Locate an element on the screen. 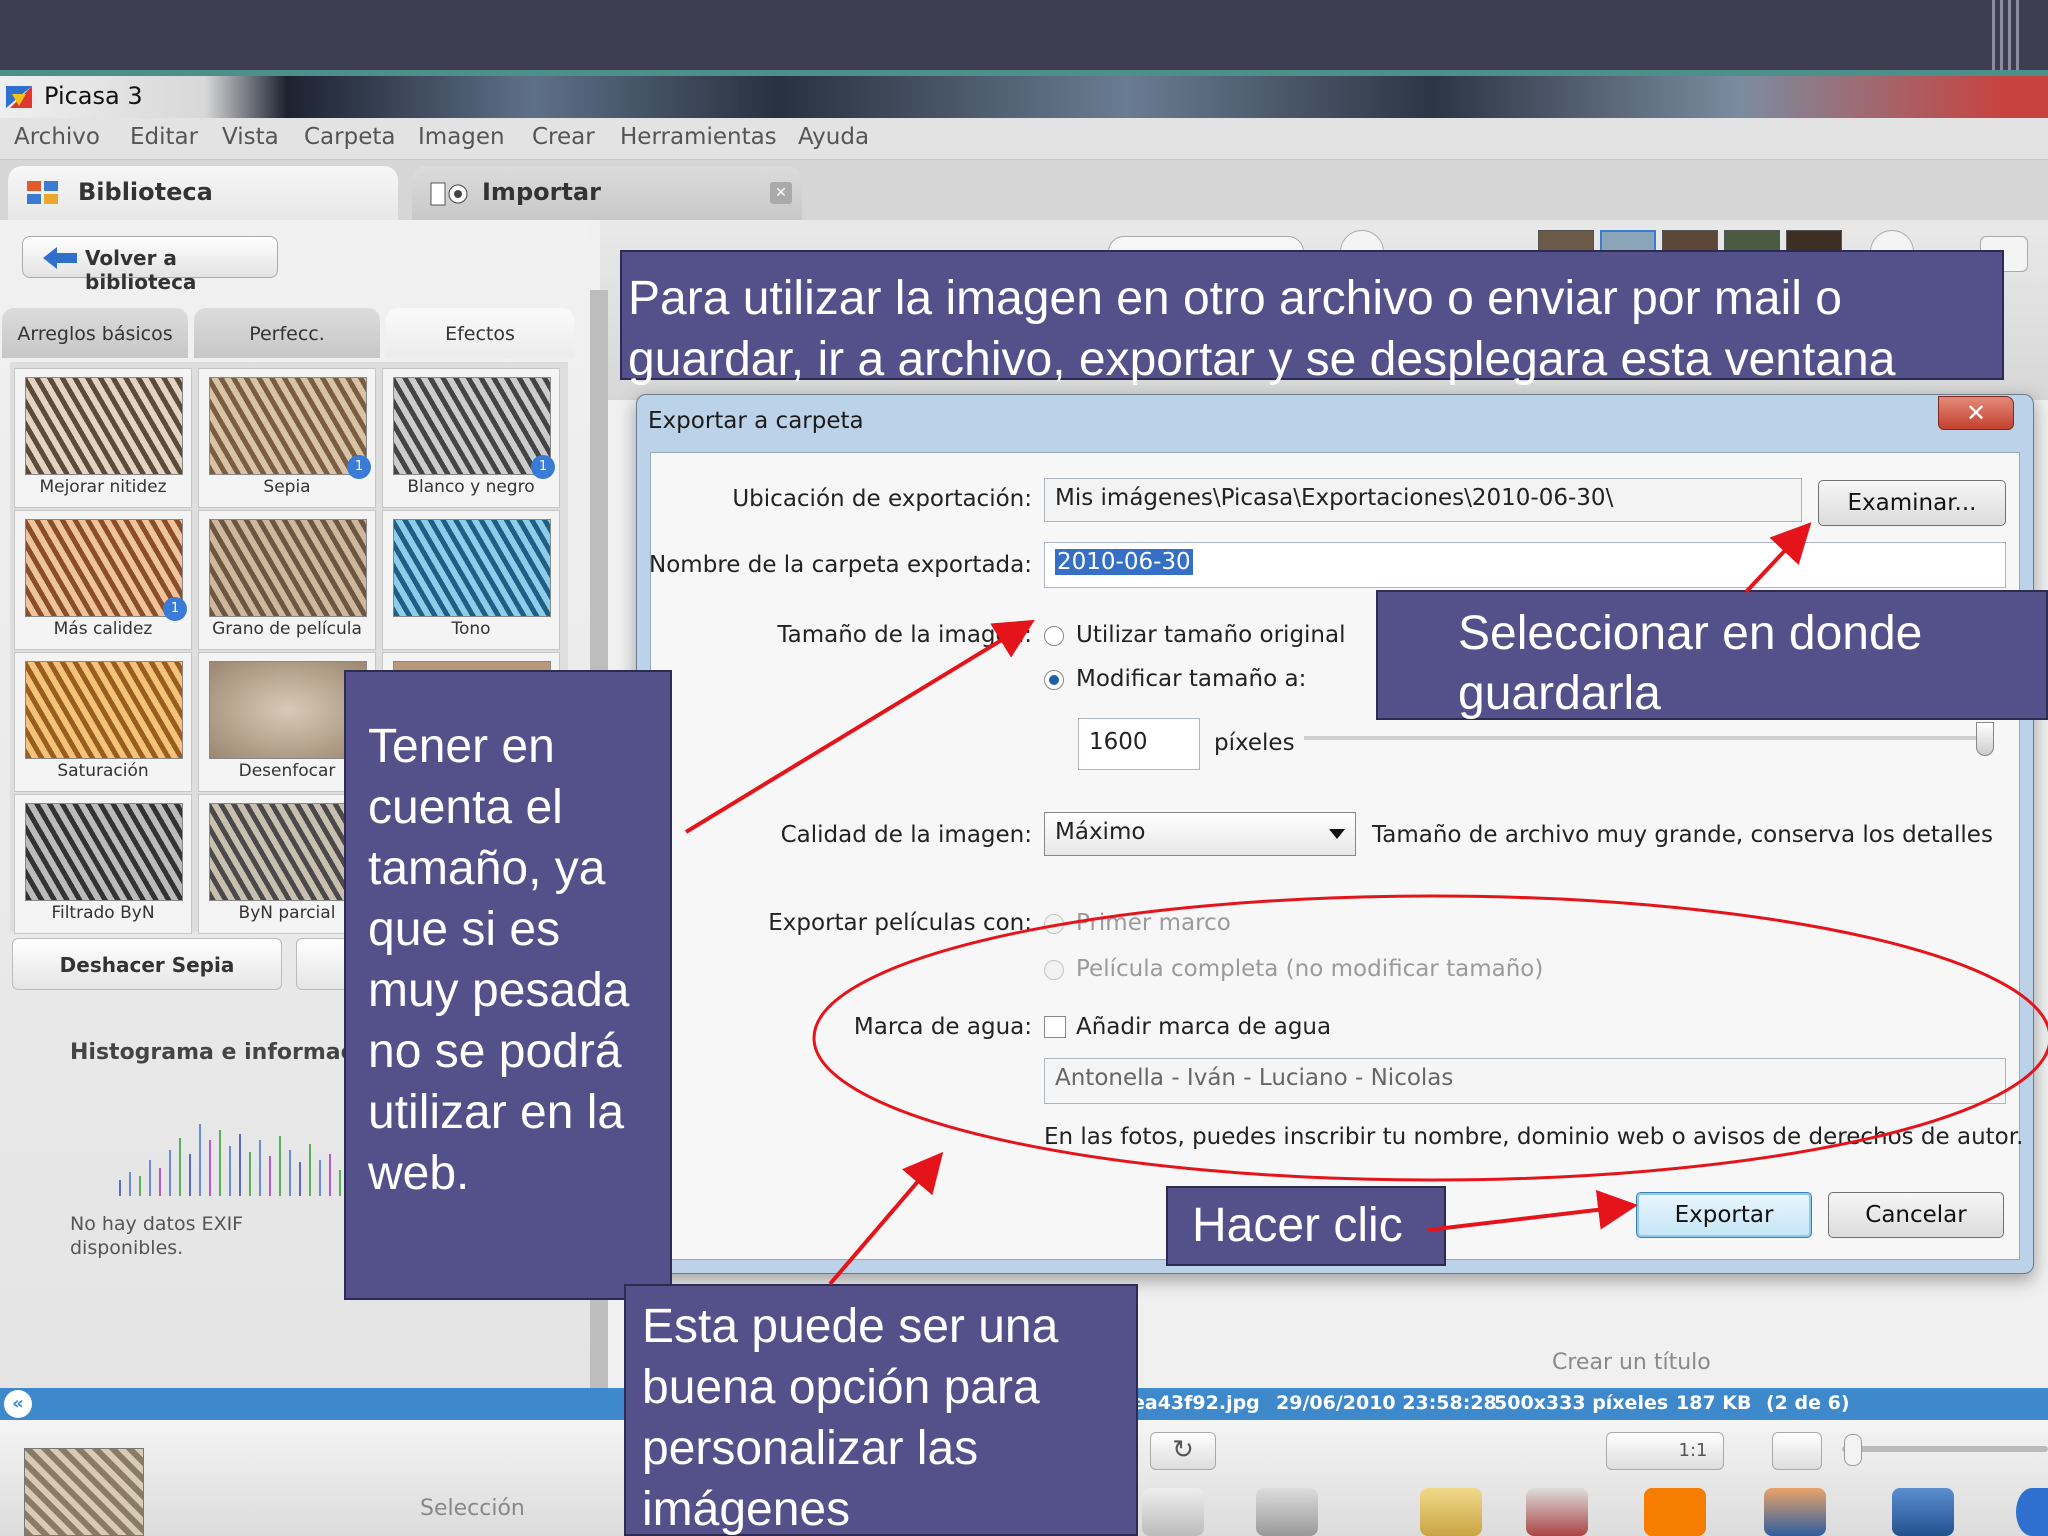  size-original-radio is located at coordinates (1054, 636).